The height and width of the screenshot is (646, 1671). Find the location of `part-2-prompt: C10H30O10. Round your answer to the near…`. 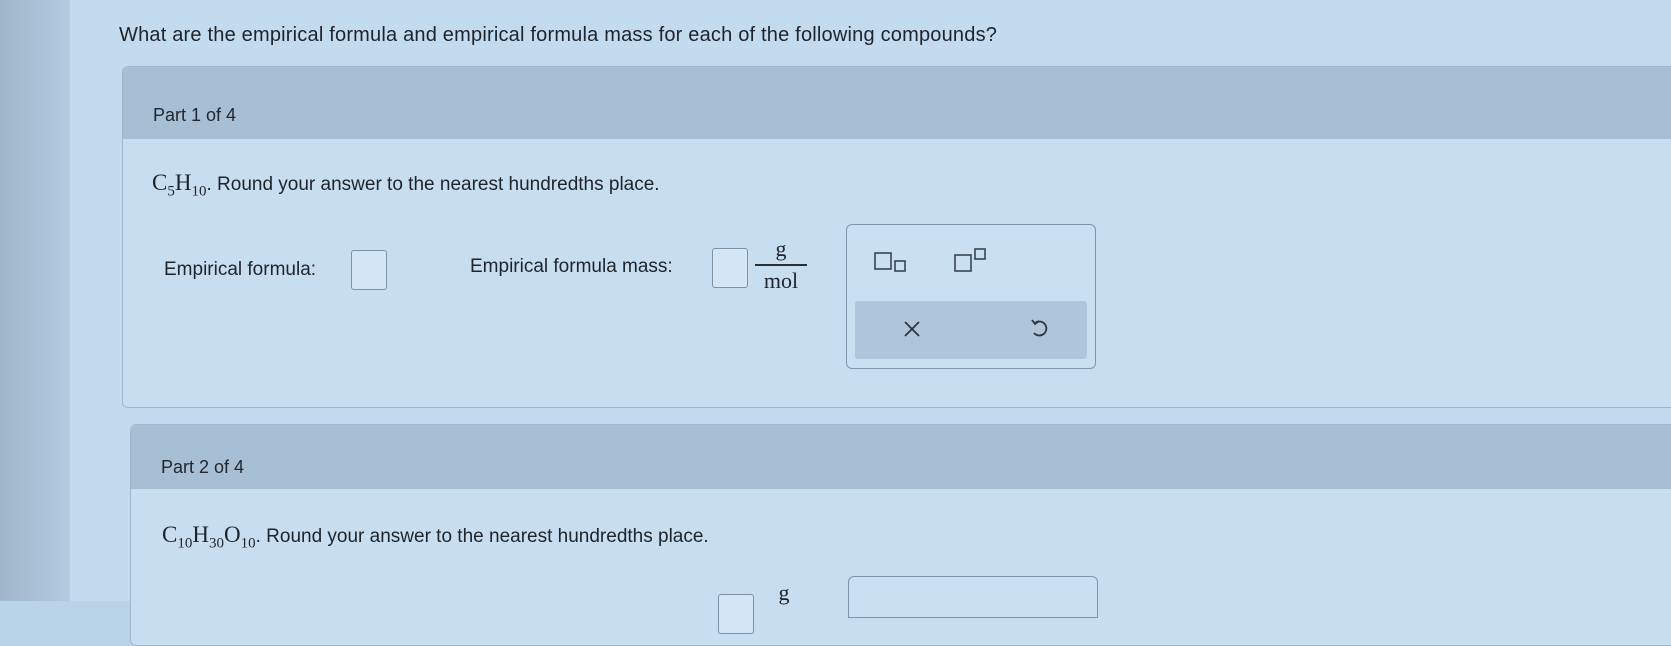

part-2-prompt: C10H30O10. Round your answer to the near… is located at coordinates (435, 537).